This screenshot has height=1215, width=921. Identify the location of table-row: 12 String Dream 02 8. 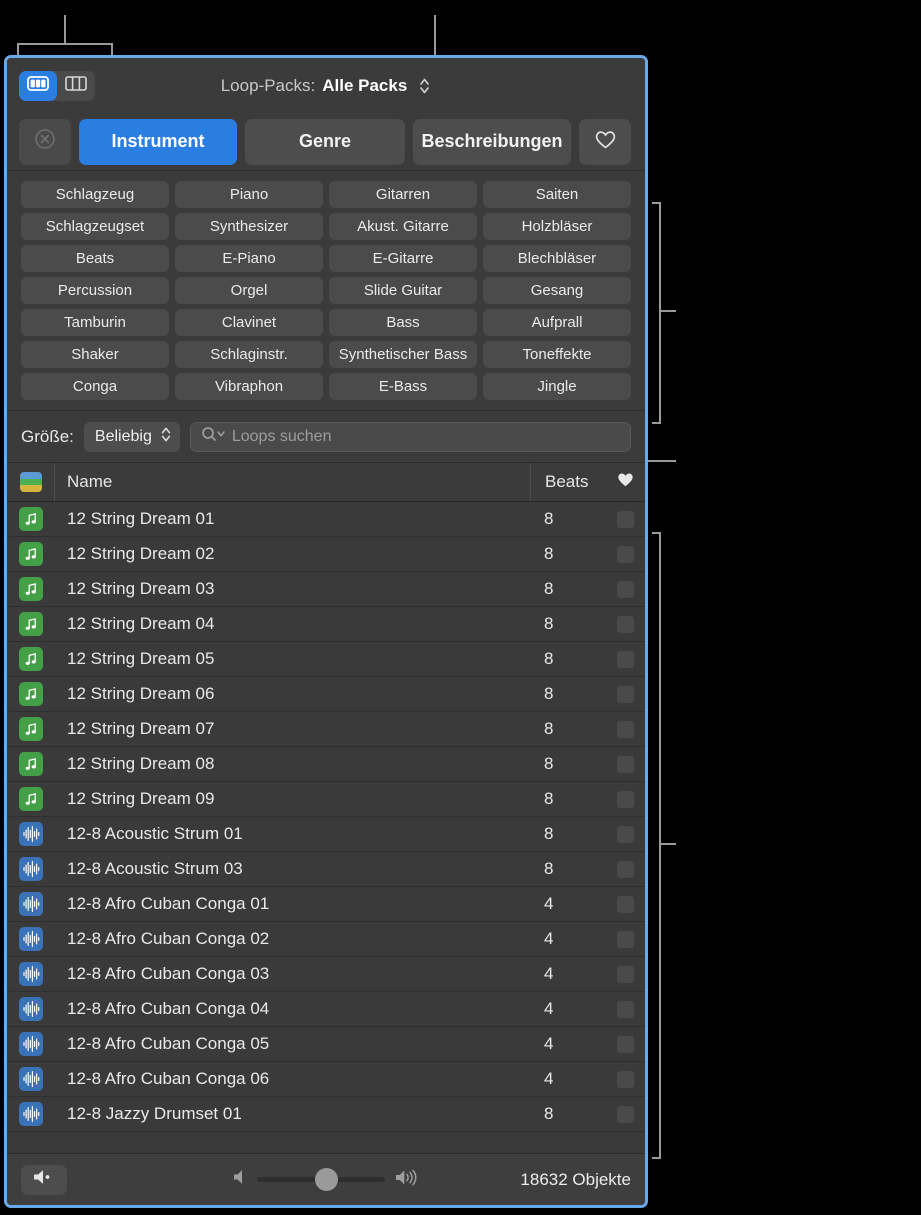
(326, 554).